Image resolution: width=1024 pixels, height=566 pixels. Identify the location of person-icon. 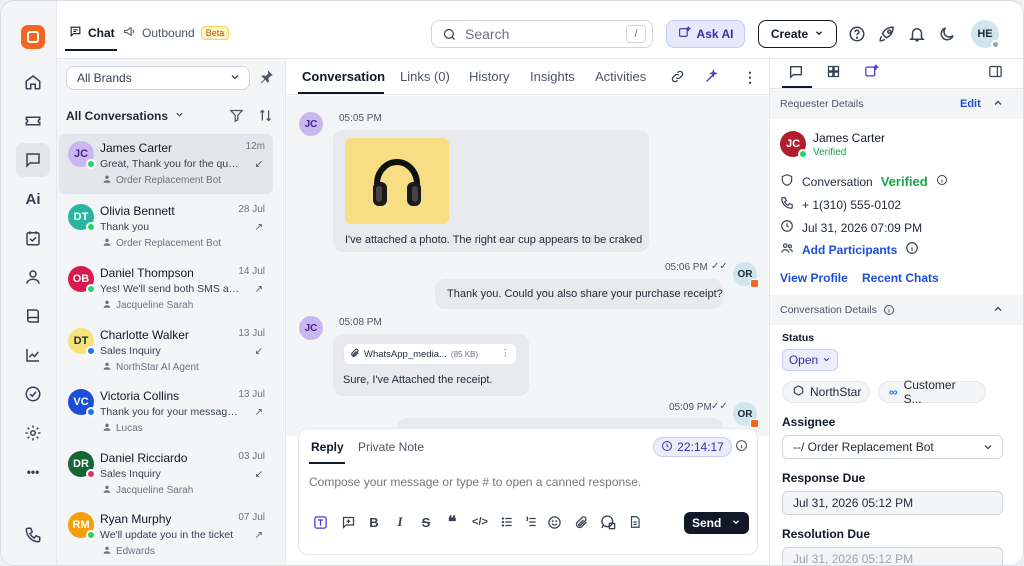
(107, 367).